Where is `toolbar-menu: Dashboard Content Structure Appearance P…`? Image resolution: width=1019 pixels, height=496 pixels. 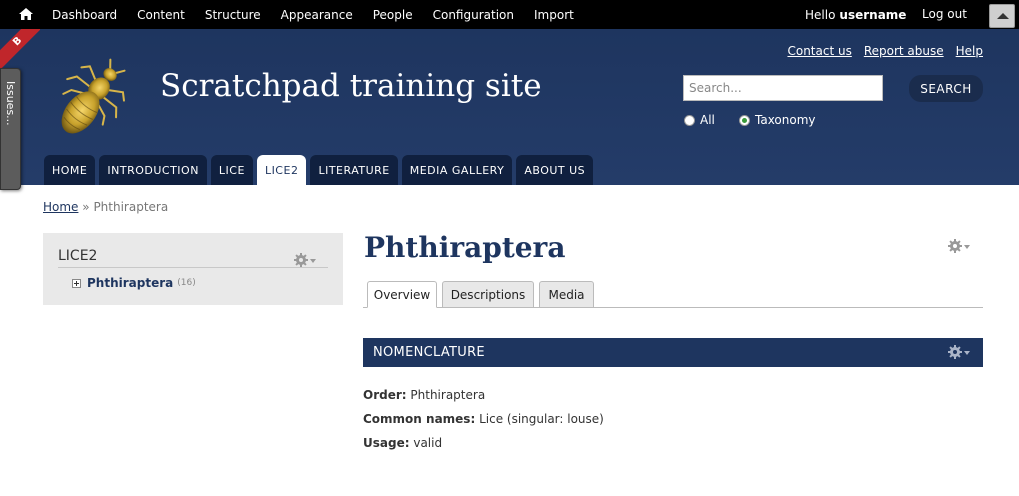
toolbar-menu: Dashboard Content Structure Appearance P… is located at coordinates (313, 14).